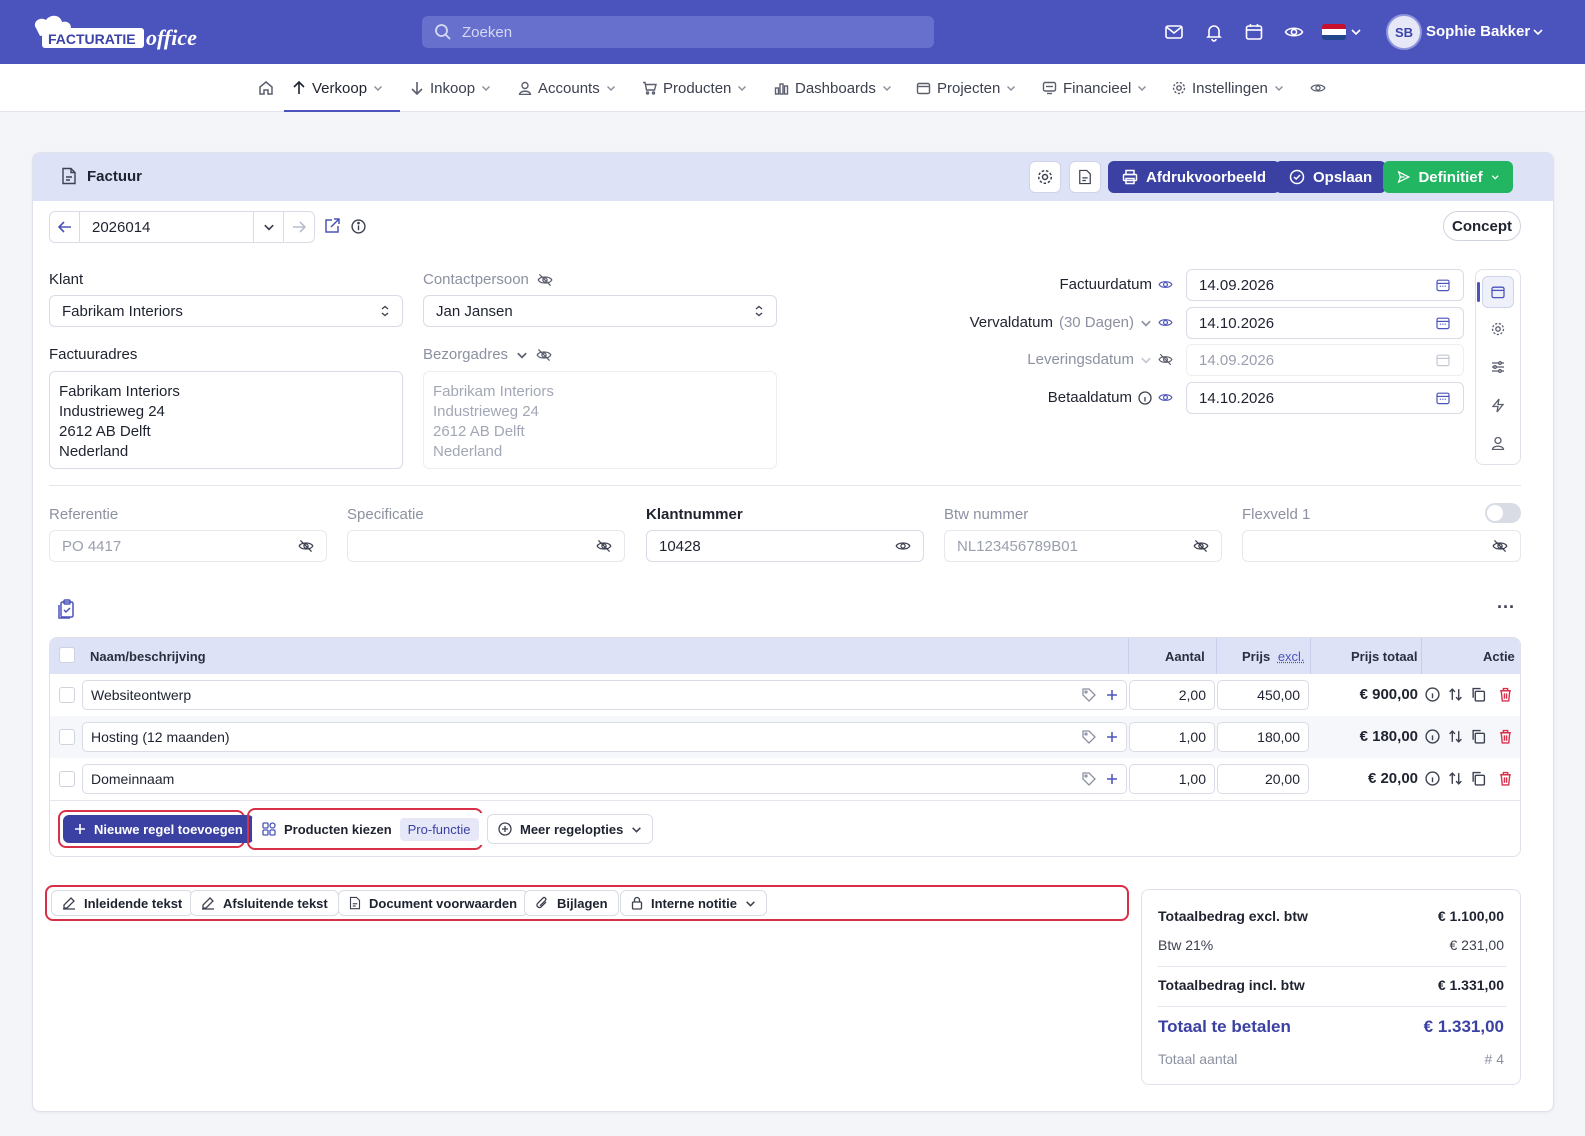 The height and width of the screenshot is (1136, 1585). Describe the element at coordinates (1478, 31) in the screenshot. I see `user-name: Sophie Bakker` at that location.